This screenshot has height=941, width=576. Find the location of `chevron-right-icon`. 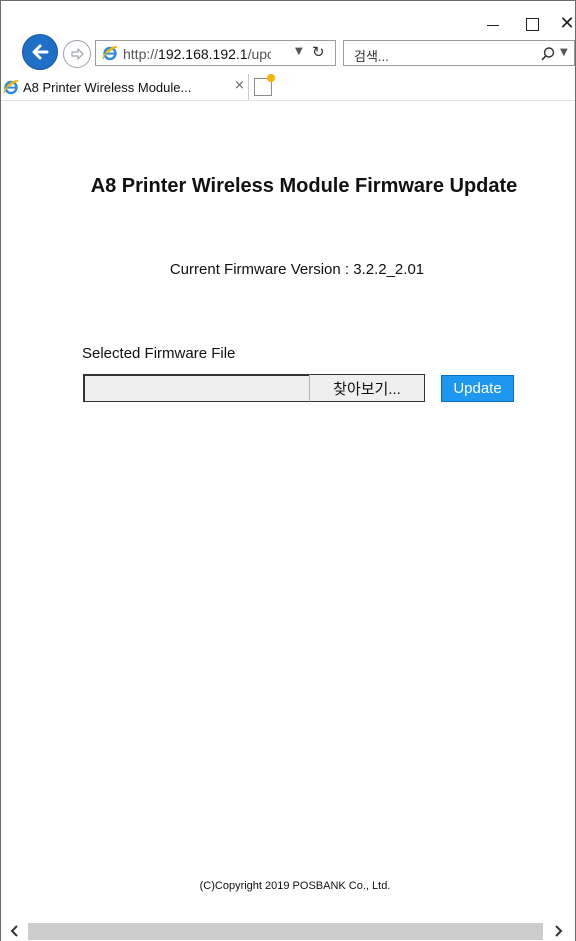

chevron-right-icon is located at coordinates (559, 930).